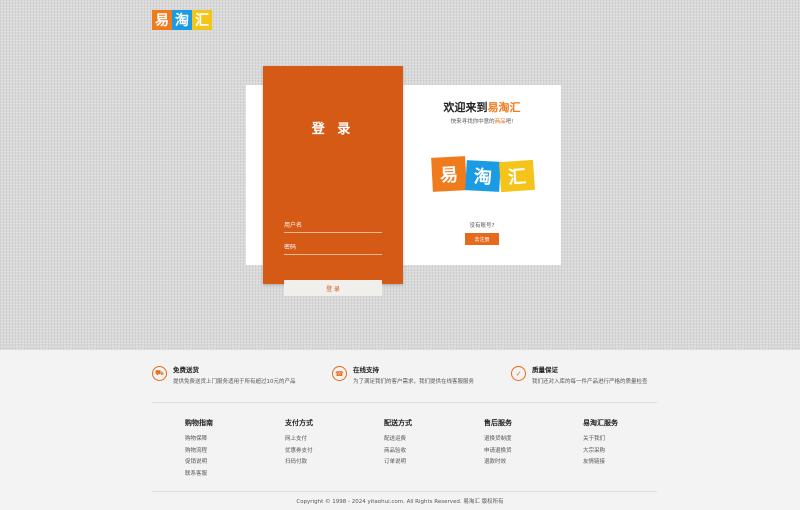 The width and height of the screenshot is (800, 510). What do you see at coordinates (498, 440) in the screenshot?
I see `footer-link: 退换货制度` at bounding box center [498, 440].